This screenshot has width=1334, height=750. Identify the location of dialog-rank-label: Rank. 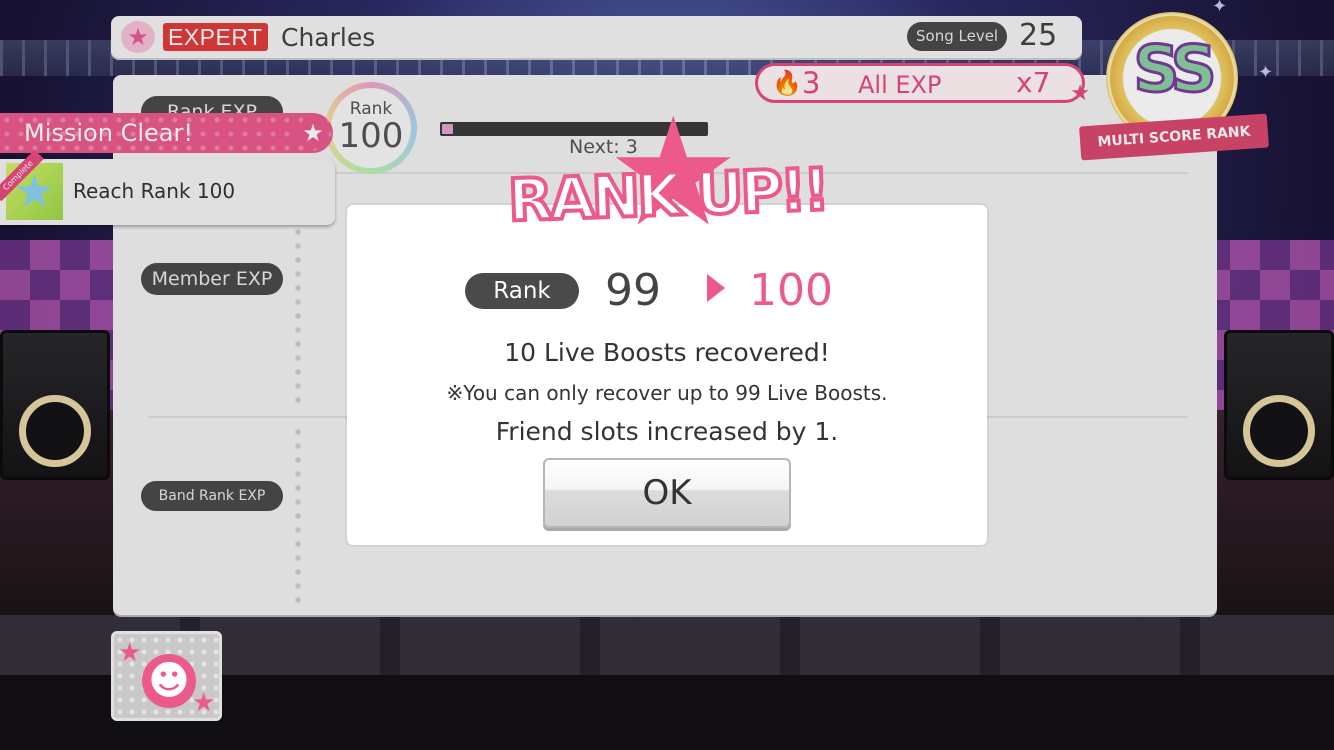
(522, 291).